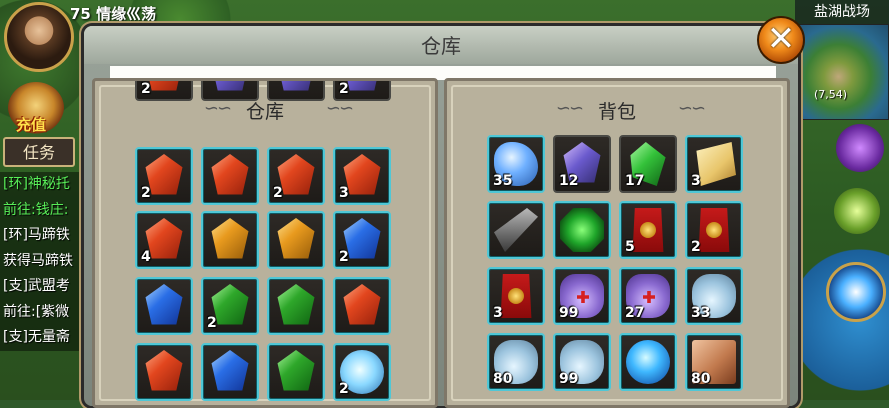 The width and height of the screenshot is (889, 408). I want to click on quest-item: 前往:钱庄:, so click(42, 211).